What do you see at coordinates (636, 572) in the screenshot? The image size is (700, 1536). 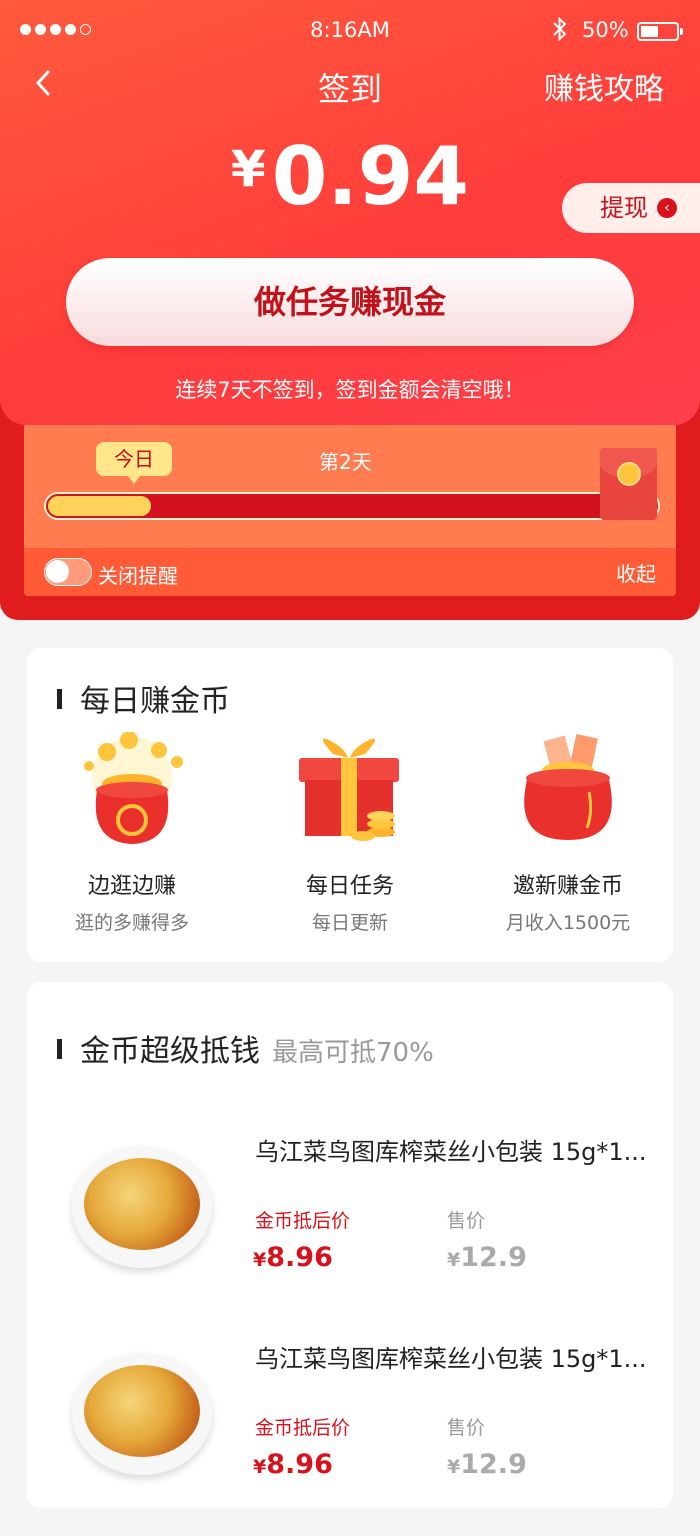 I see `collapse-button: 收起` at bounding box center [636, 572].